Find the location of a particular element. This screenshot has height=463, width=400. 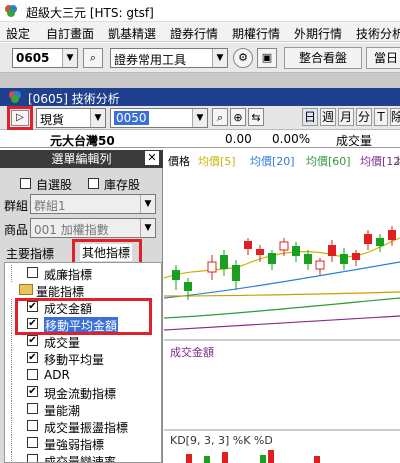

window-title-bar: [0605] 技術分析 is located at coordinates (200, 97).